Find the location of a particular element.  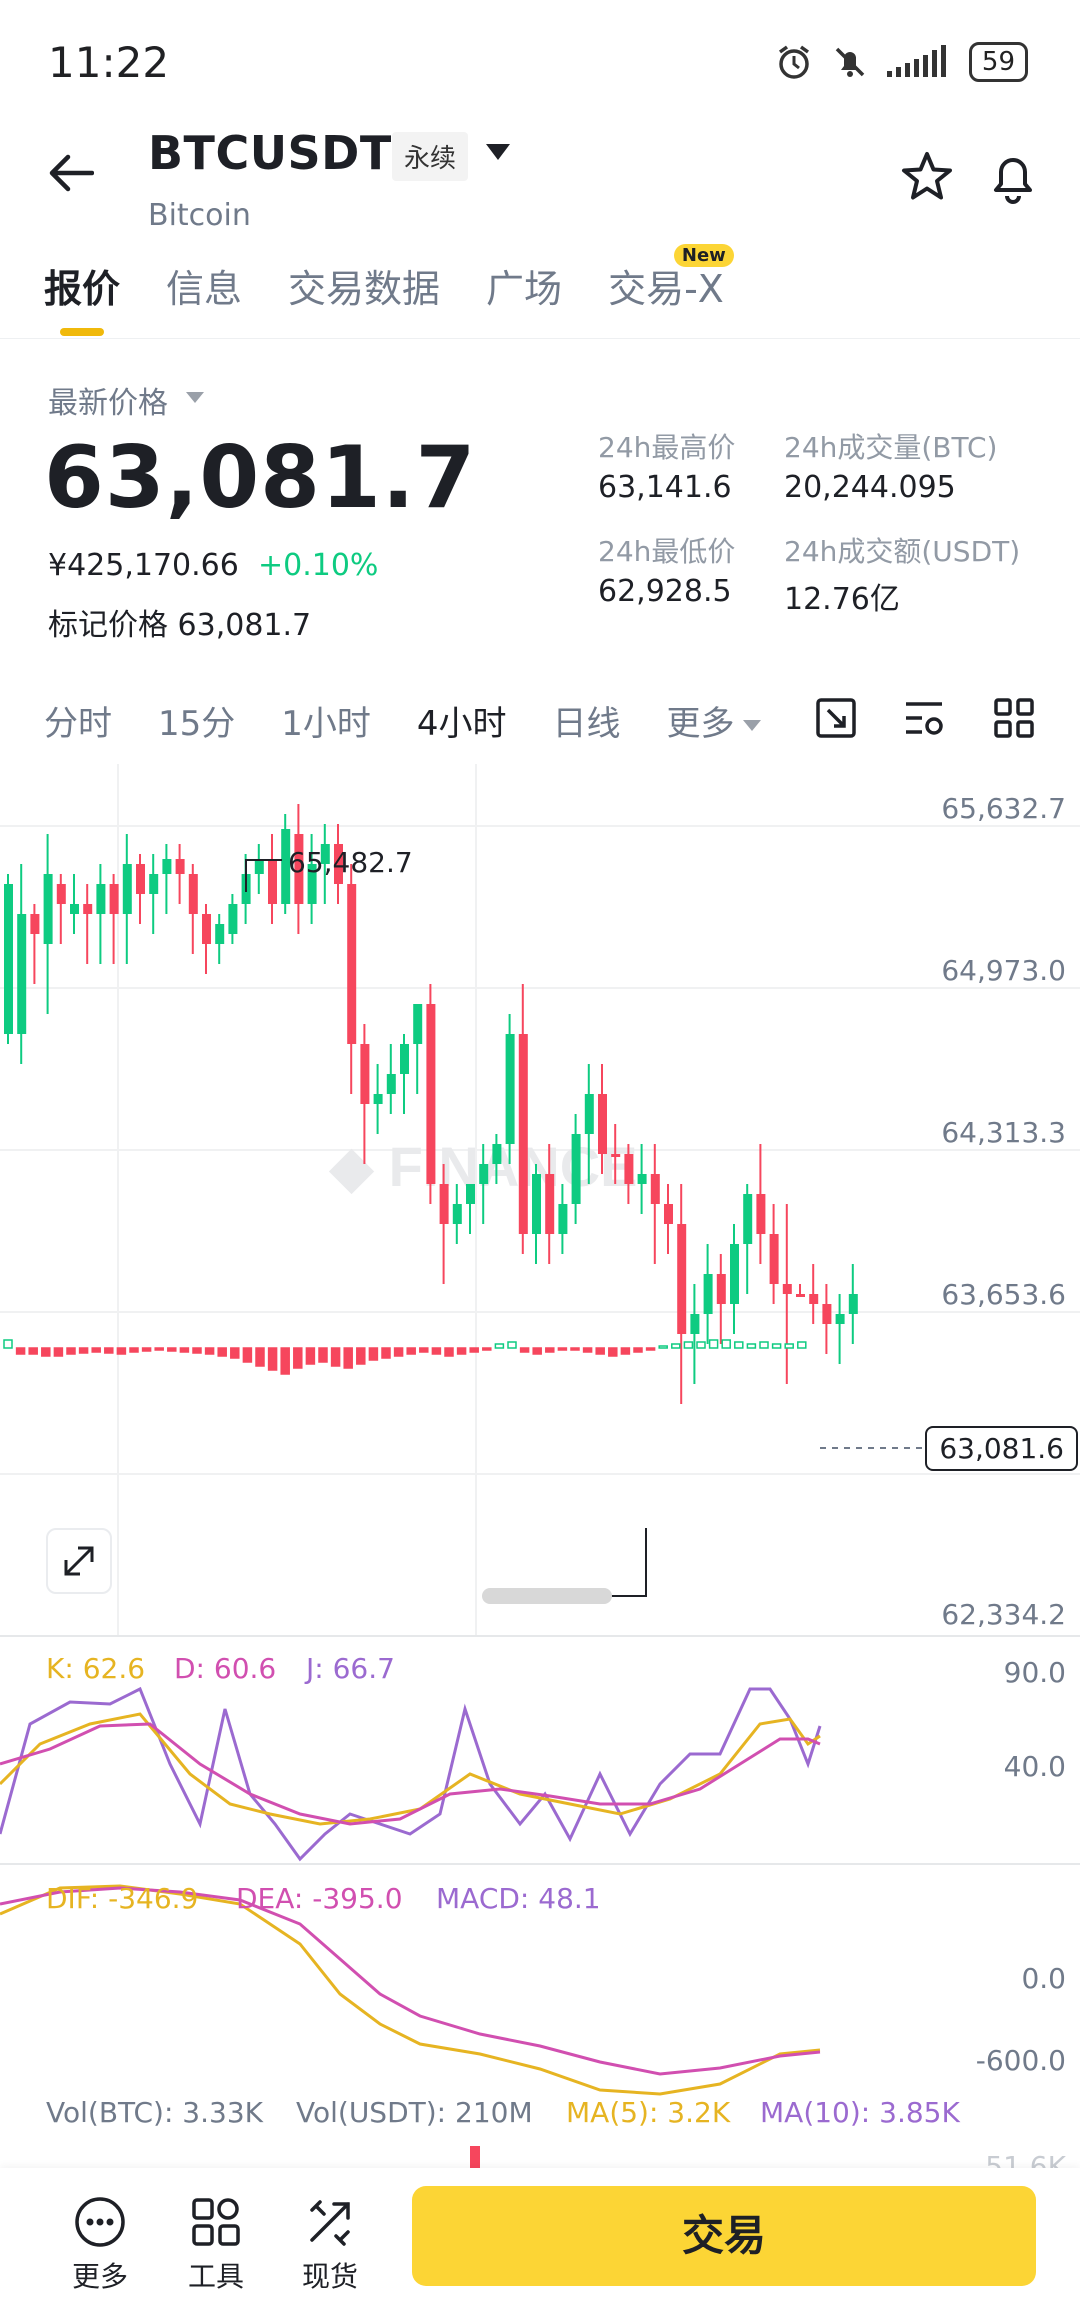

vol-btc-label: 24h成交量(BTC) is located at coordinates (891, 447).